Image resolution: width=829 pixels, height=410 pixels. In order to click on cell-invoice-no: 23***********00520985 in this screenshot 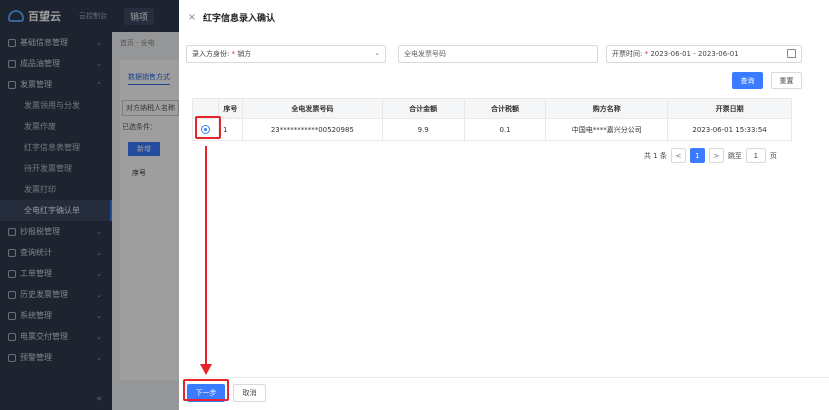, I will do `click(312, 129)`.